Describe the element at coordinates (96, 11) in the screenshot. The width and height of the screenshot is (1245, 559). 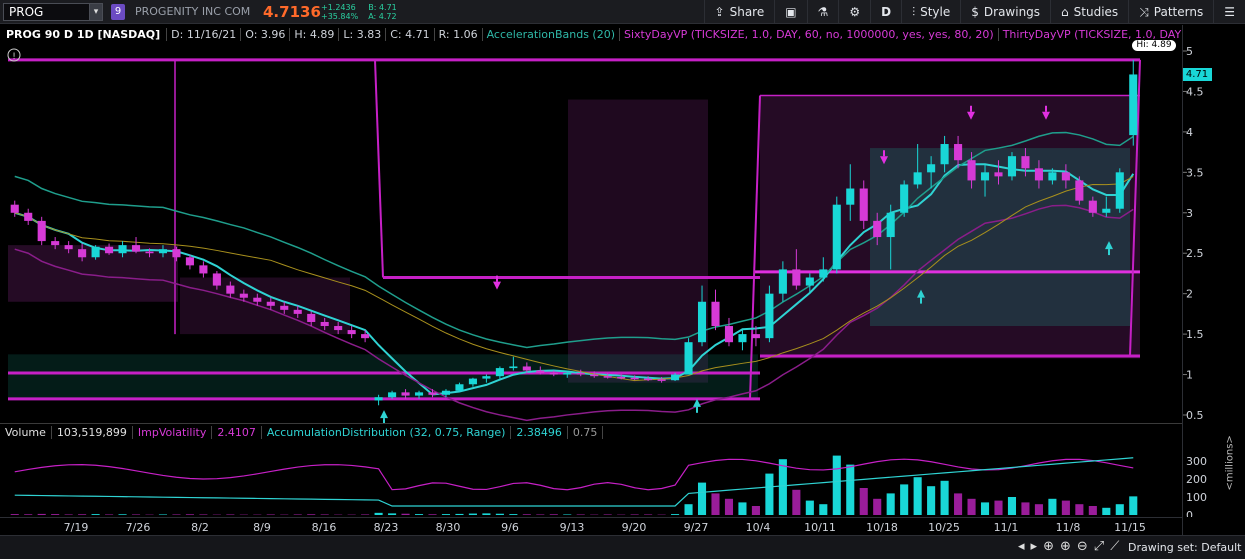
I see `symbol-dropdown-button: ▾` at that location.